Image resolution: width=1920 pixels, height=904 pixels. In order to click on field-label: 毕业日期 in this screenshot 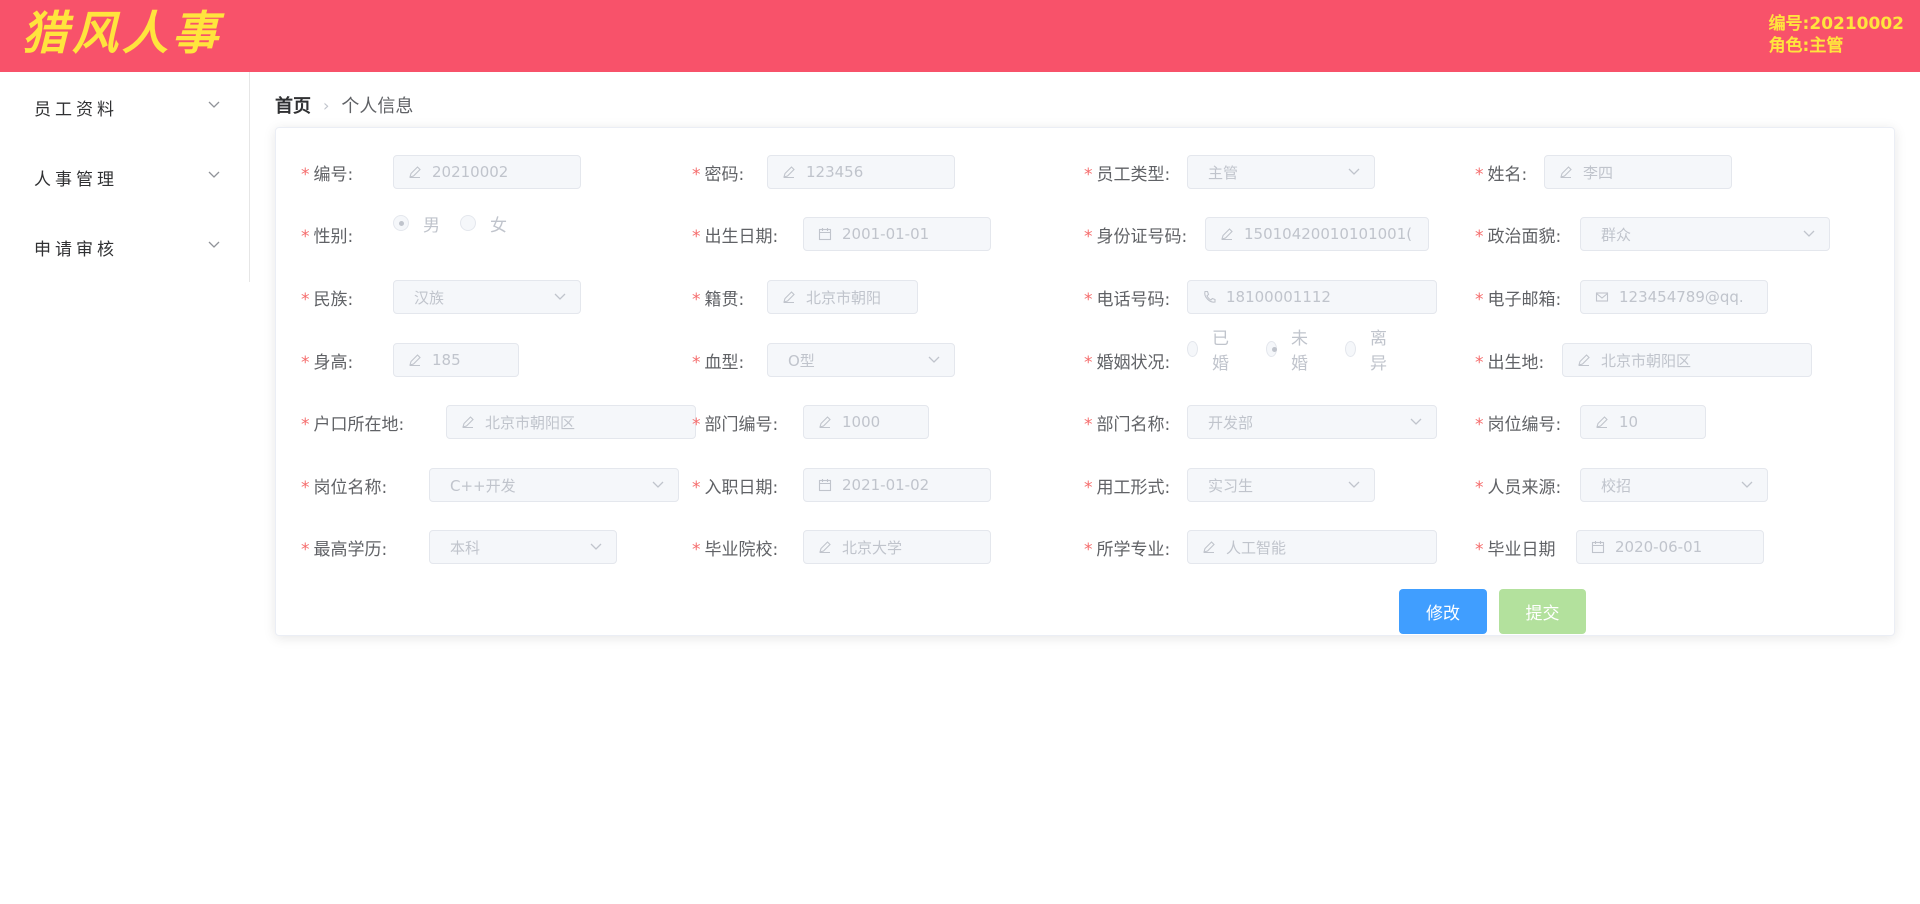, I will do `click(1521, 549)`.